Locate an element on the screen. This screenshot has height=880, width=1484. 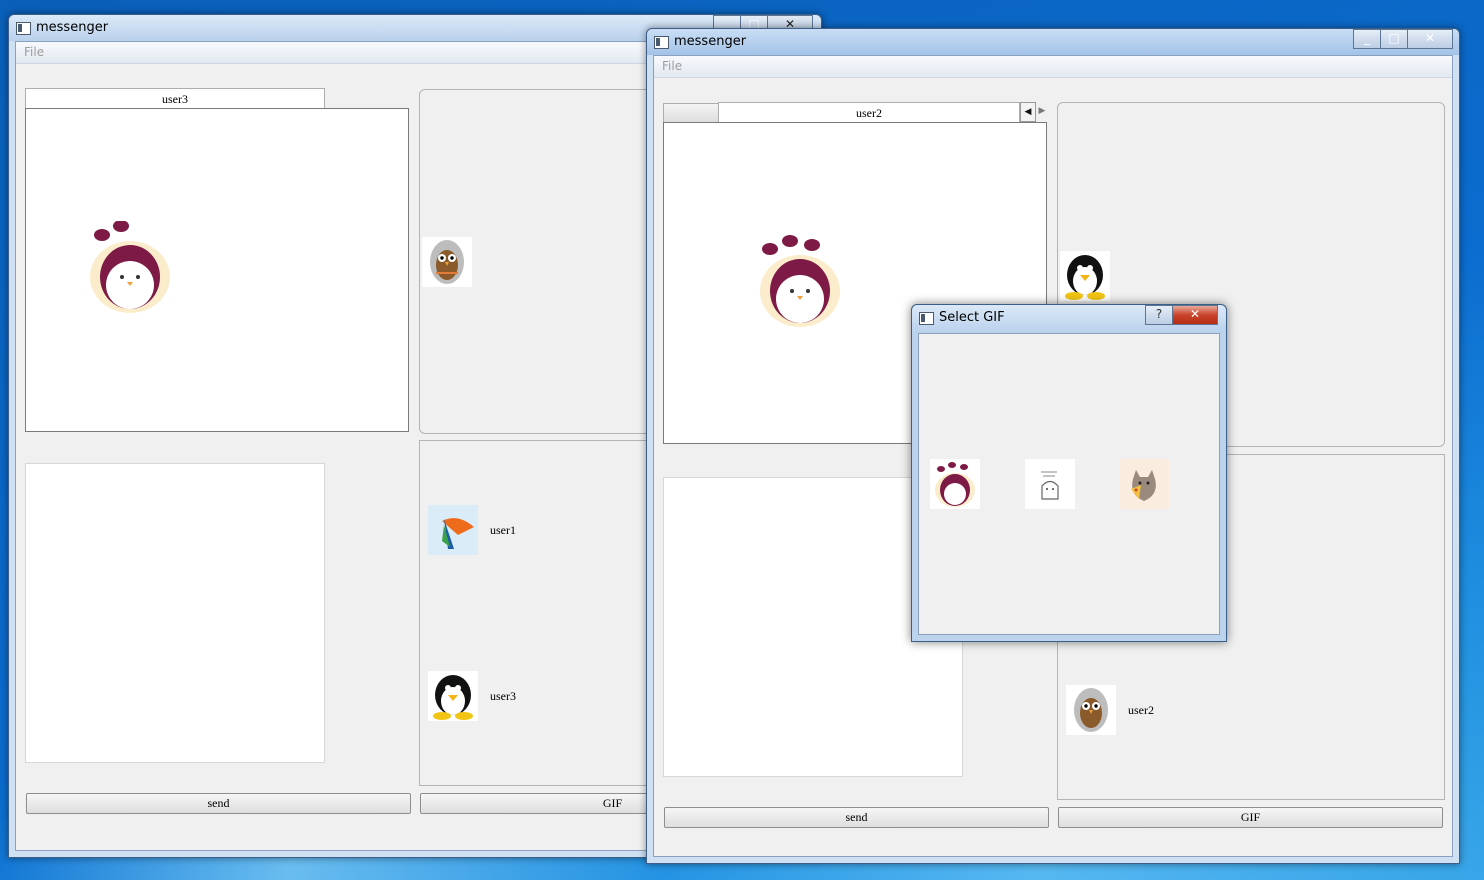
tab-user2: user2 is located at coordinates (869, 112).